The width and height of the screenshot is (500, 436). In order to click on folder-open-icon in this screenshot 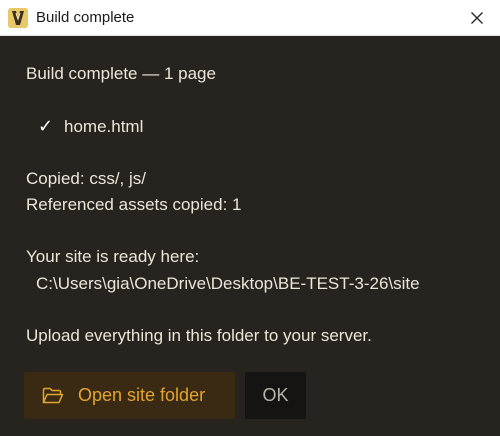, I will do `click(53, 395)`.